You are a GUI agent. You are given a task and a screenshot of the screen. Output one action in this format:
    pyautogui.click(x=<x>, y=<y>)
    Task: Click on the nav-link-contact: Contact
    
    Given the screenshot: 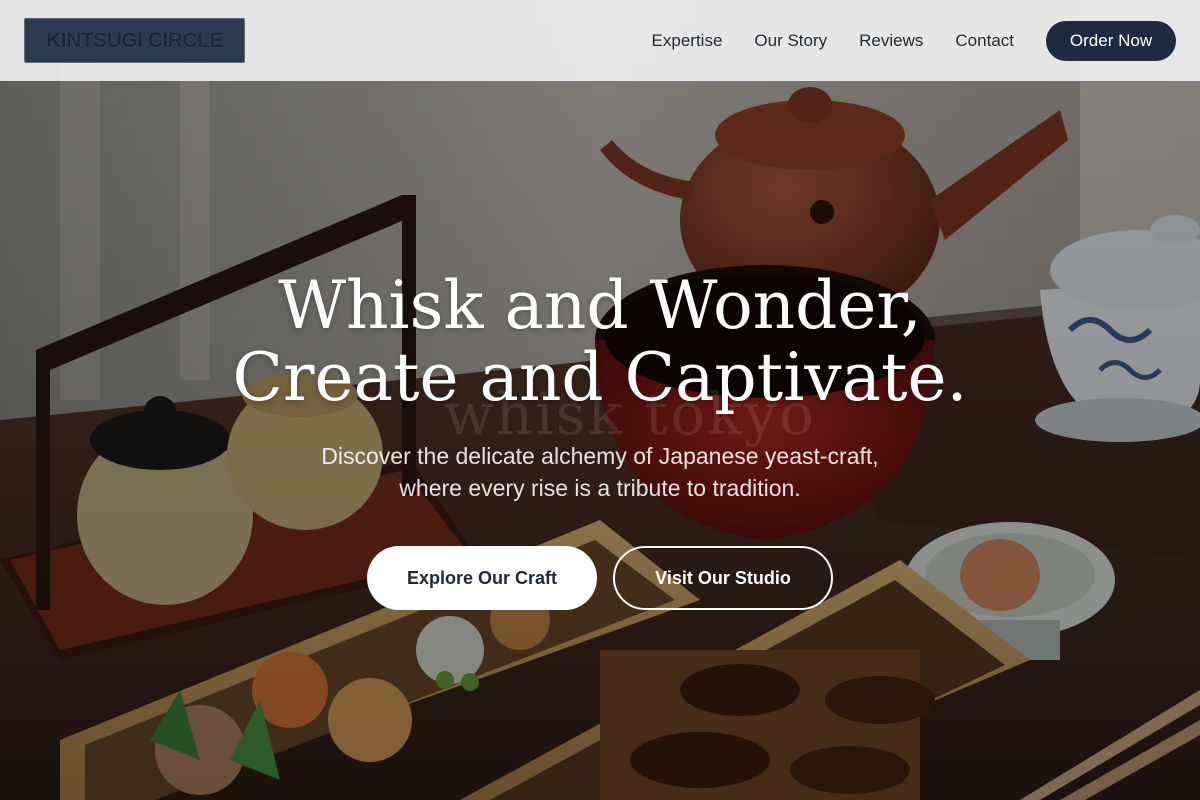 What is the action you would take?
    pyautogui.click(x=984, y=41)
    